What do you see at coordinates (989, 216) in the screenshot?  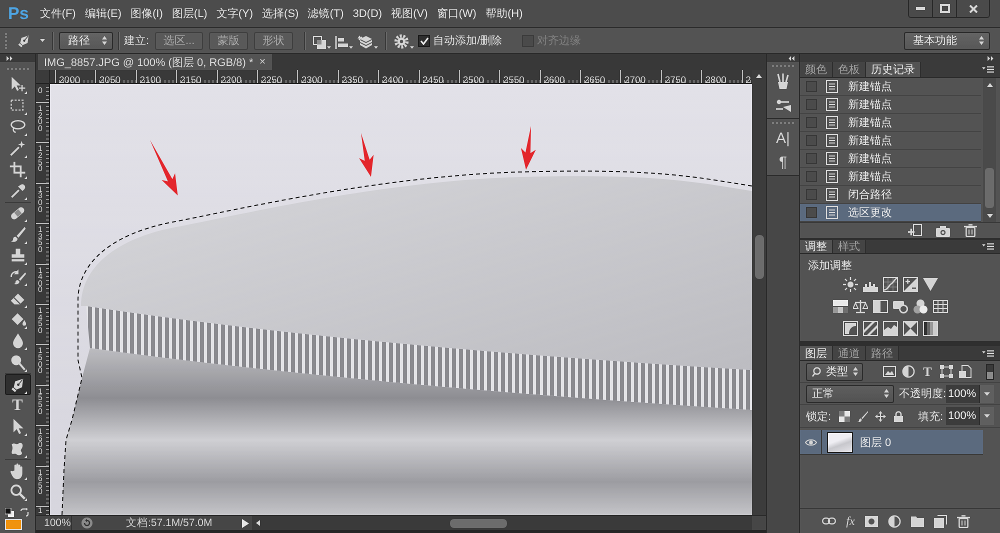 I see `scroll-down-icon` at bounding box center [989, 216].